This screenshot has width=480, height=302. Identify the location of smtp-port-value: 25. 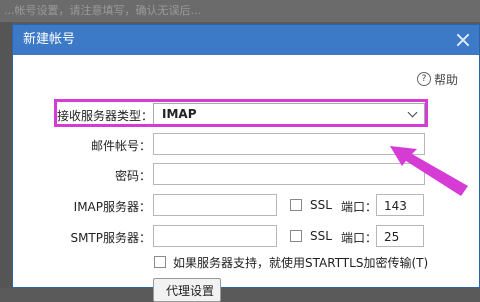
(392, 237).